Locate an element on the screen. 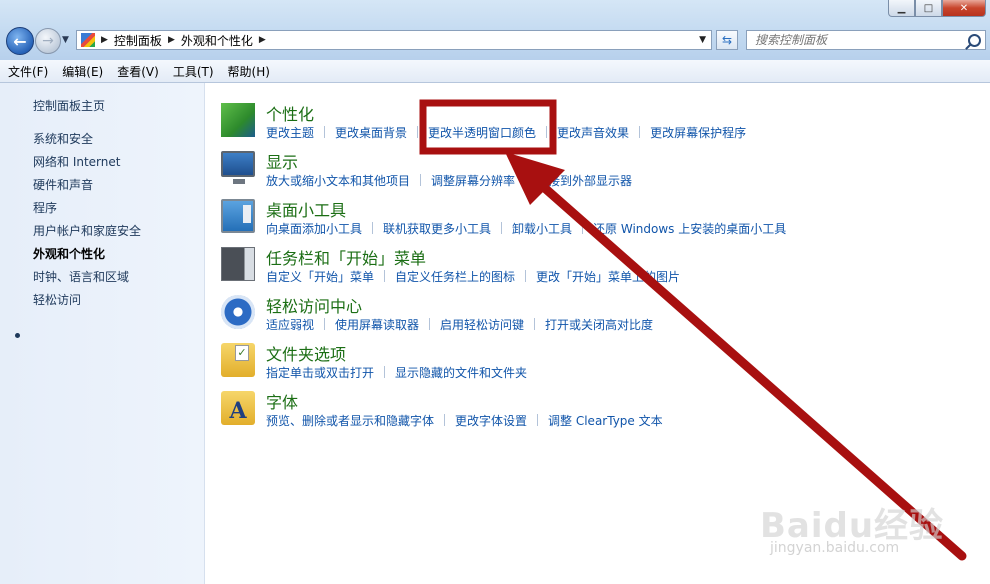 The height and width of the screenshot is (584, 990). link-restore-gadgets: 还原 Windows 上安装的桌面小工具 is located at coordinates (689, 228).